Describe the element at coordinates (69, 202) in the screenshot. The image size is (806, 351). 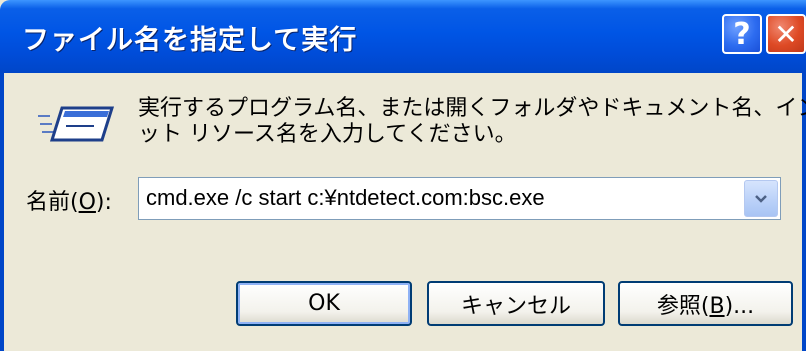
I see `name-label: 名前(O):` at that location.